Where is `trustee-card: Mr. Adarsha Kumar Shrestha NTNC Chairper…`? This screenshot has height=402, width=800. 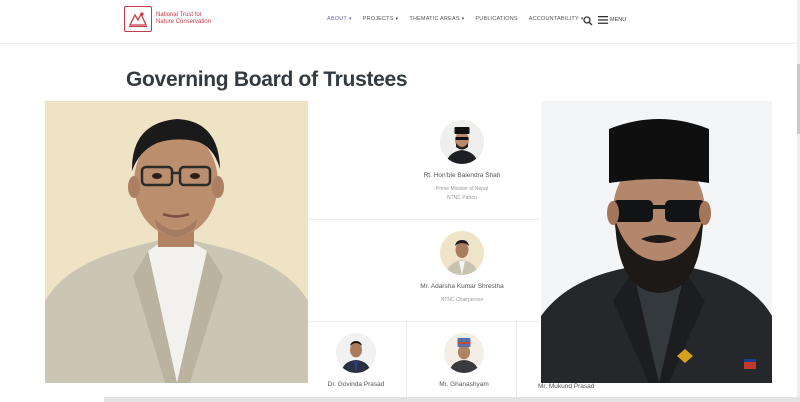 trustee-card: Mr. Adarsha Kumar Shrestha NTNC Chairper… is located at coordinates (462, 268).